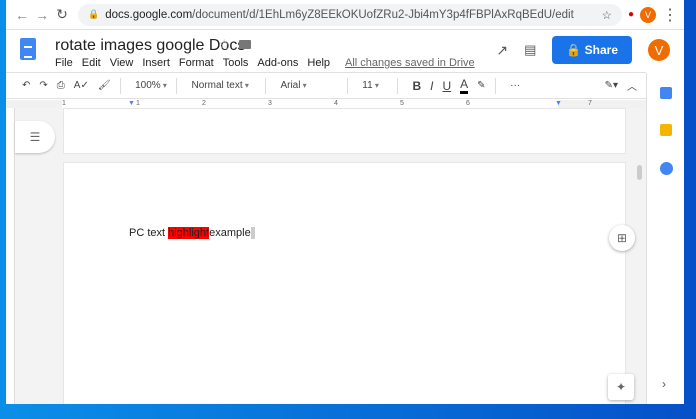 This screenshot has width=696, height=419. What do you see at coordinates (318, 63) in the screenshot?
I see `menu-help: Help` at bounding box center [318, 63].